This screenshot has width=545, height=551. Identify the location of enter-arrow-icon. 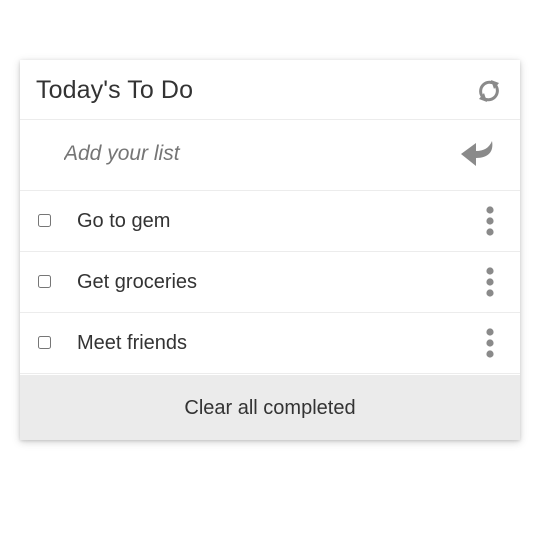
(477, 153).